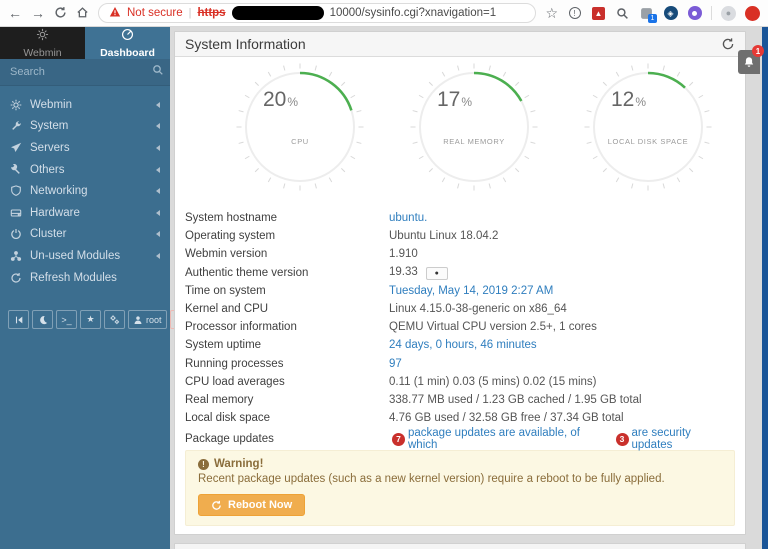  I want to click on sidebar-item-label: Hardware, so click(55, 212).